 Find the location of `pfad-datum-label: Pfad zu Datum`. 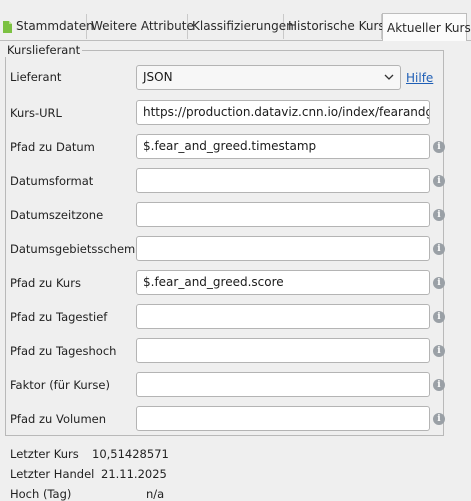

pfad-datum-label: Pfad zu Datum is located at coordinates (52, 147).